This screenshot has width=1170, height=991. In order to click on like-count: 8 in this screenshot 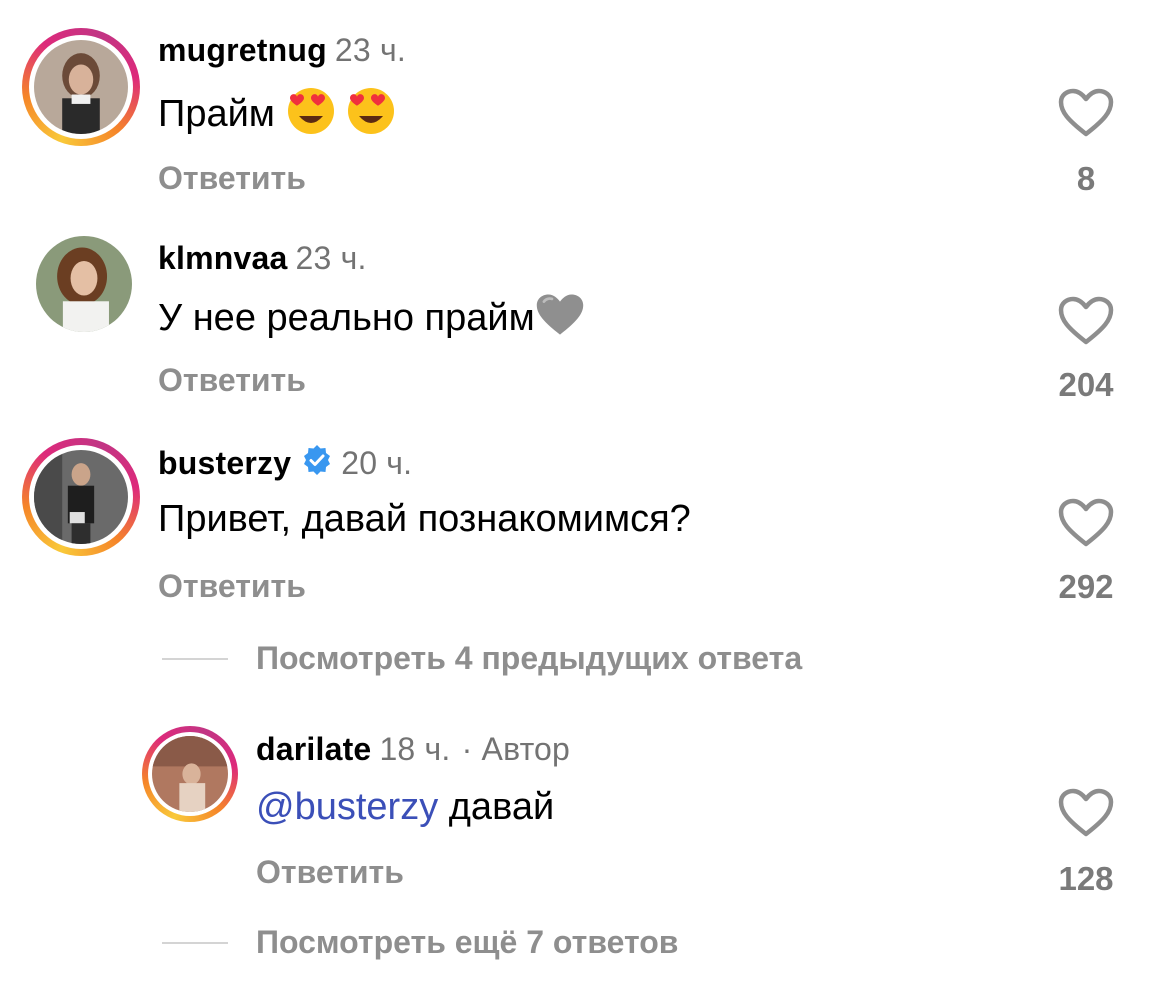, I will do `click(1086, 178)`.